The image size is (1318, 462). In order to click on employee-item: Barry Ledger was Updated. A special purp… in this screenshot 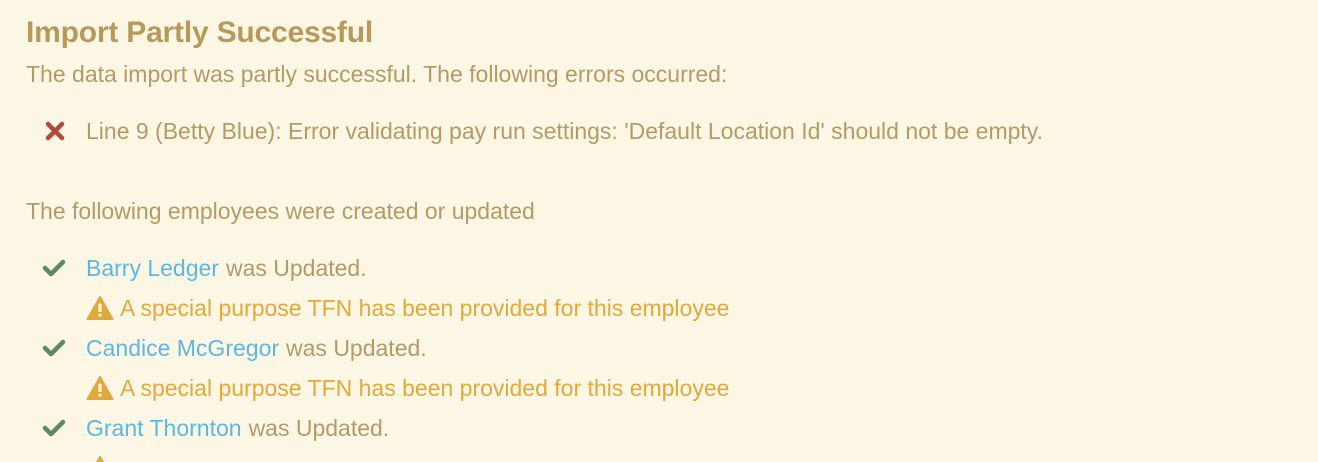, I will do `click(667, 288)`.